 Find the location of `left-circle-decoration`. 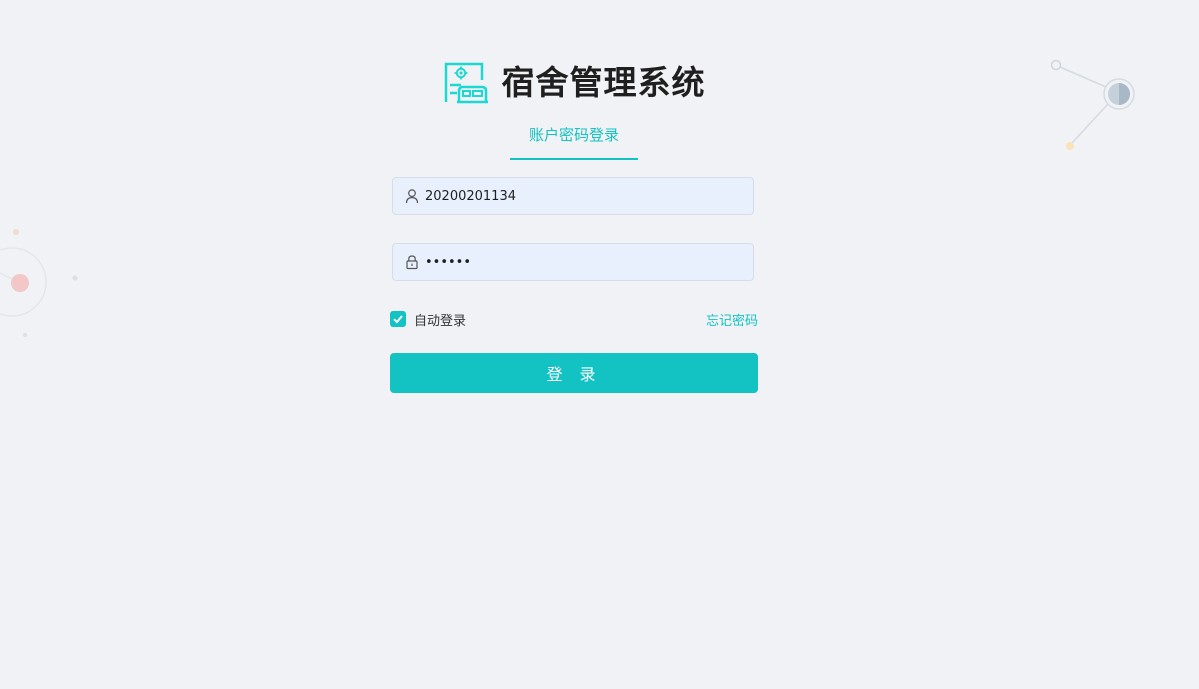

left-circle-decoration is located at coordinates (39, 283).